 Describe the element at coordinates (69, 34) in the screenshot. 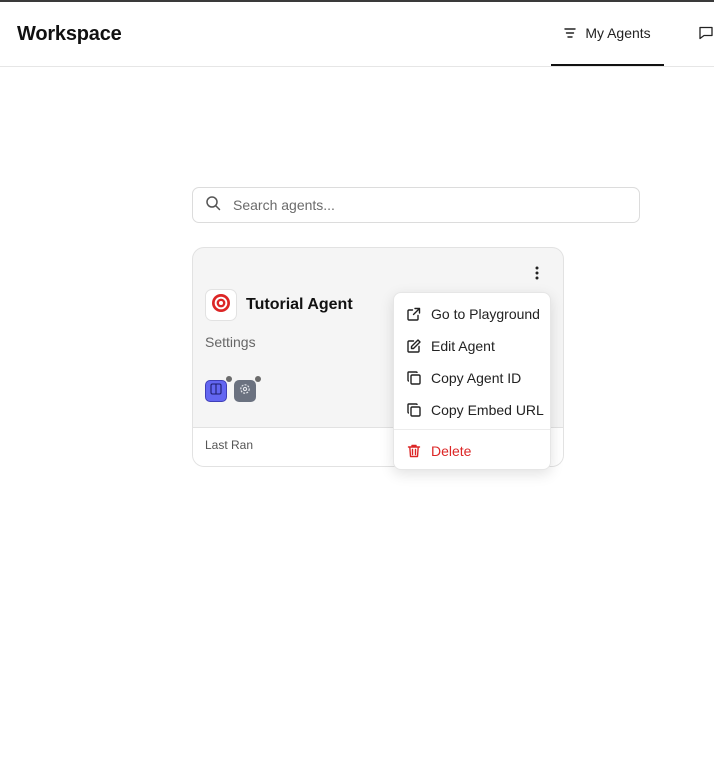

I see `page-title: Workspace` at that location.